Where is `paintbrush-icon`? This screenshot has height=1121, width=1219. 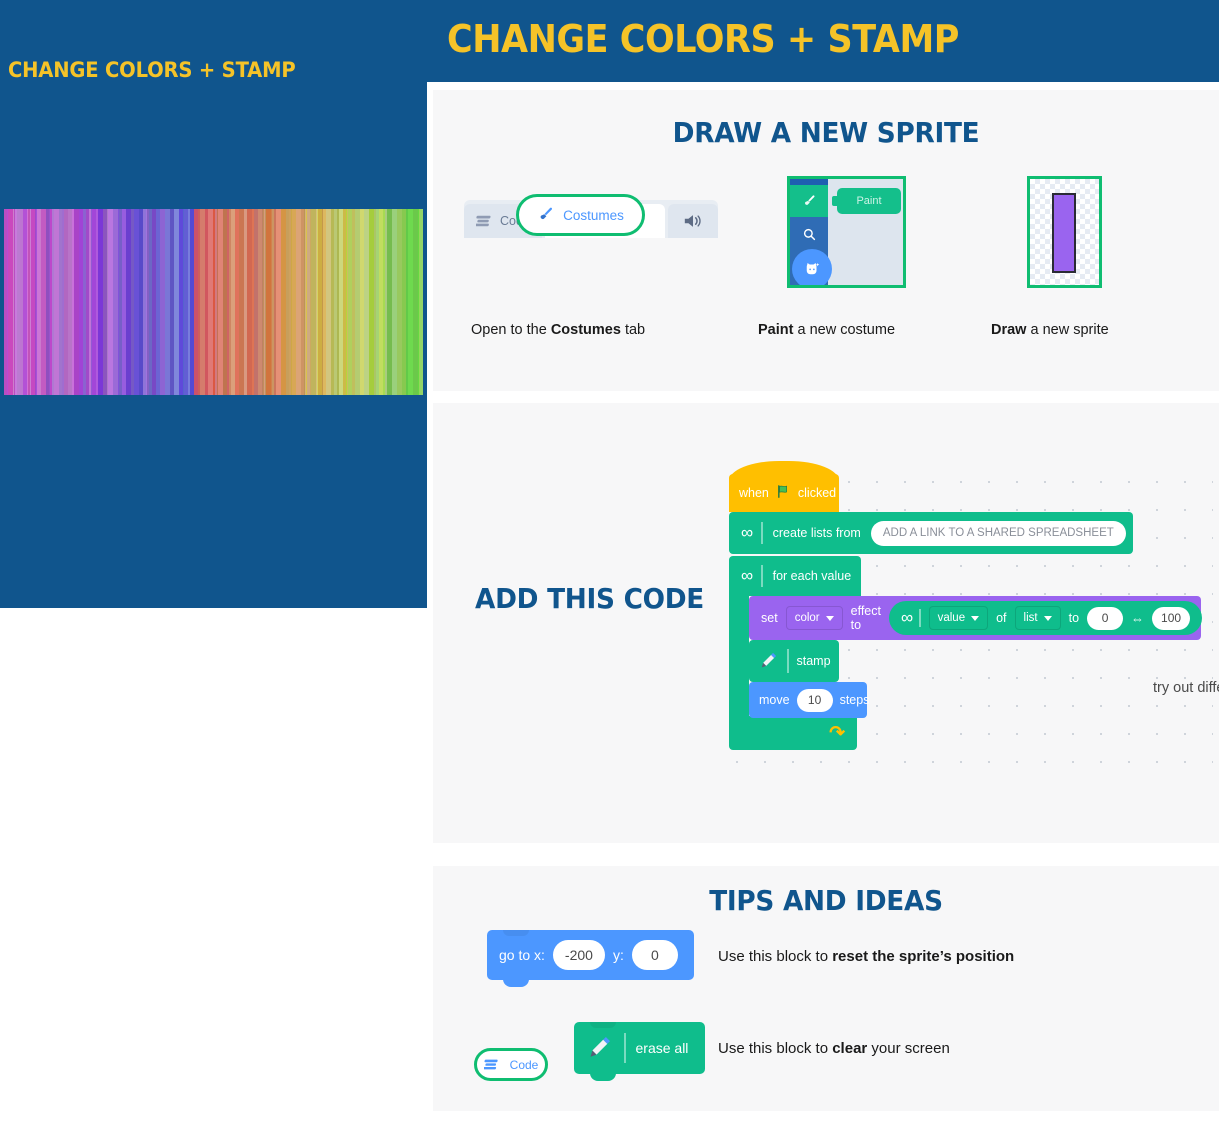
paintbrush-icon is located at coordinates (546, 215).